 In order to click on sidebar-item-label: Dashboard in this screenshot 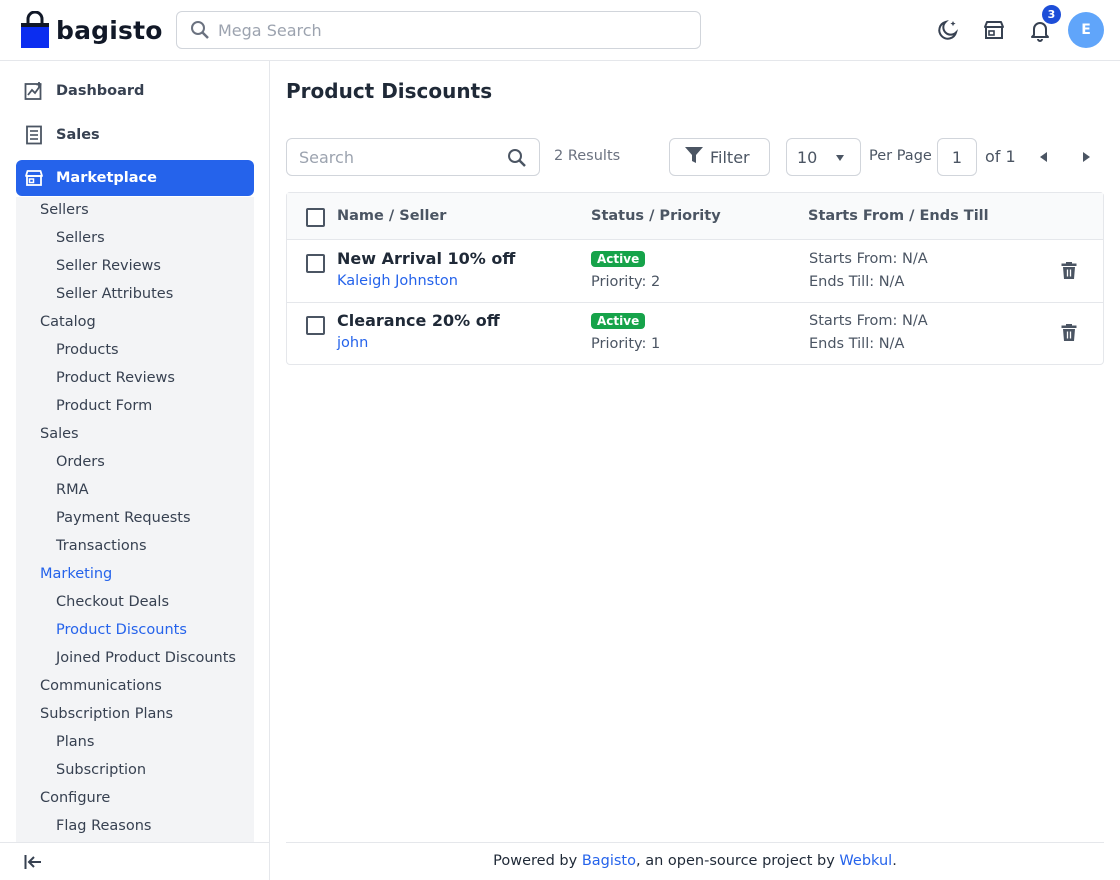, I will do `click(100, 91)`.